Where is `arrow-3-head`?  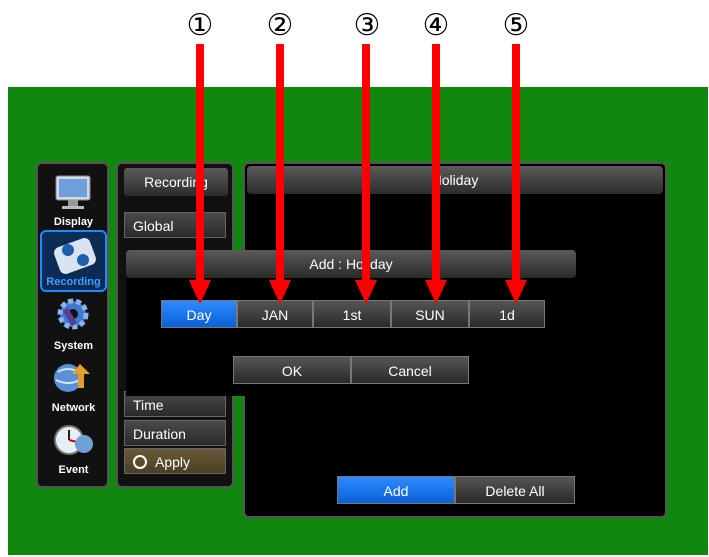 arrow-3-head is located at coordinates (366, 292).